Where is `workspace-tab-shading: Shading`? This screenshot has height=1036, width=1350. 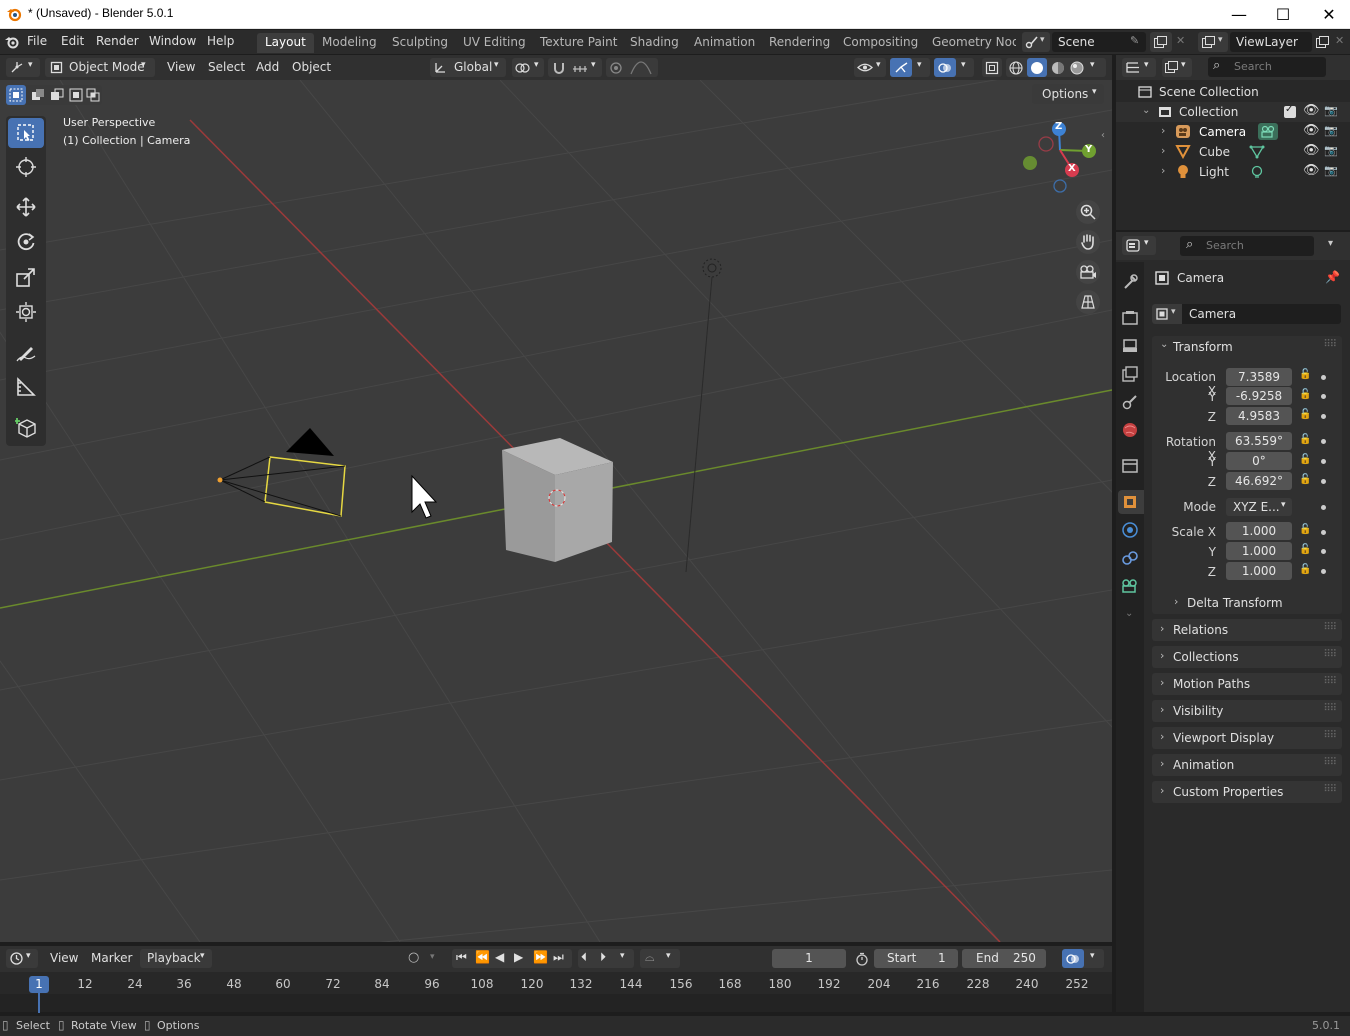
workspace-tab-shading: Shading is located at coordinates (654, 43).